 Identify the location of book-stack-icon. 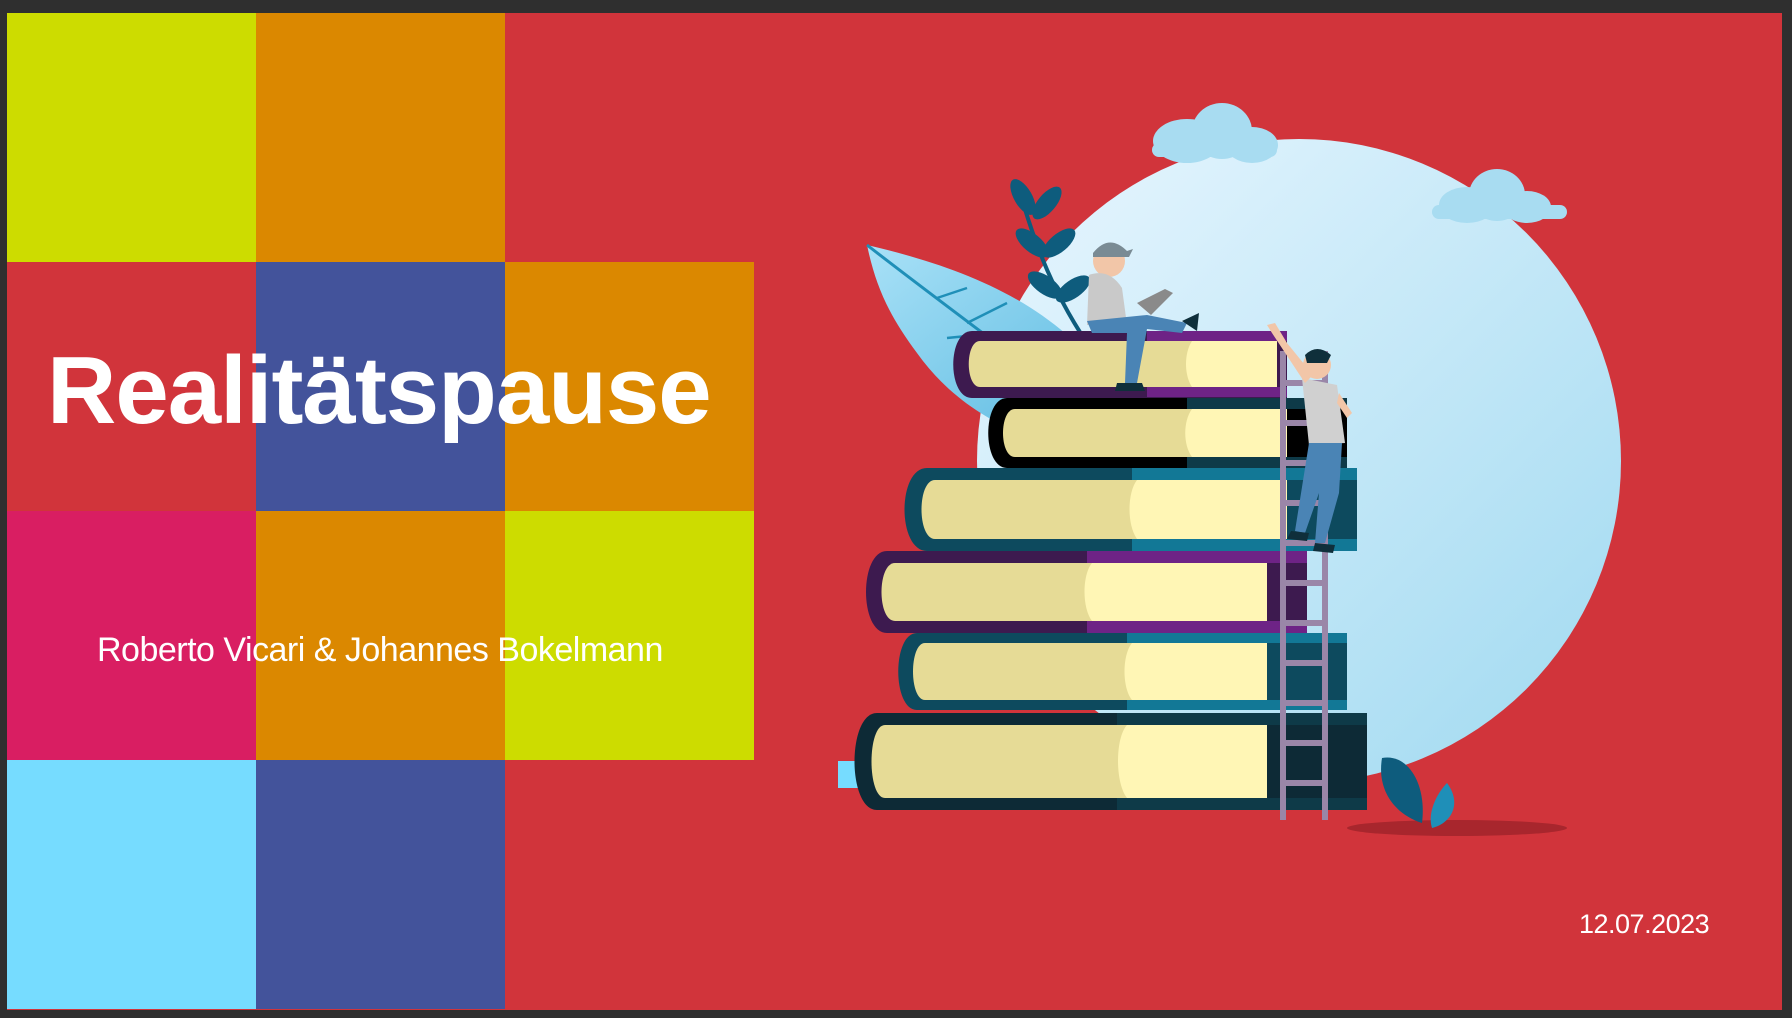
(1110, 570).